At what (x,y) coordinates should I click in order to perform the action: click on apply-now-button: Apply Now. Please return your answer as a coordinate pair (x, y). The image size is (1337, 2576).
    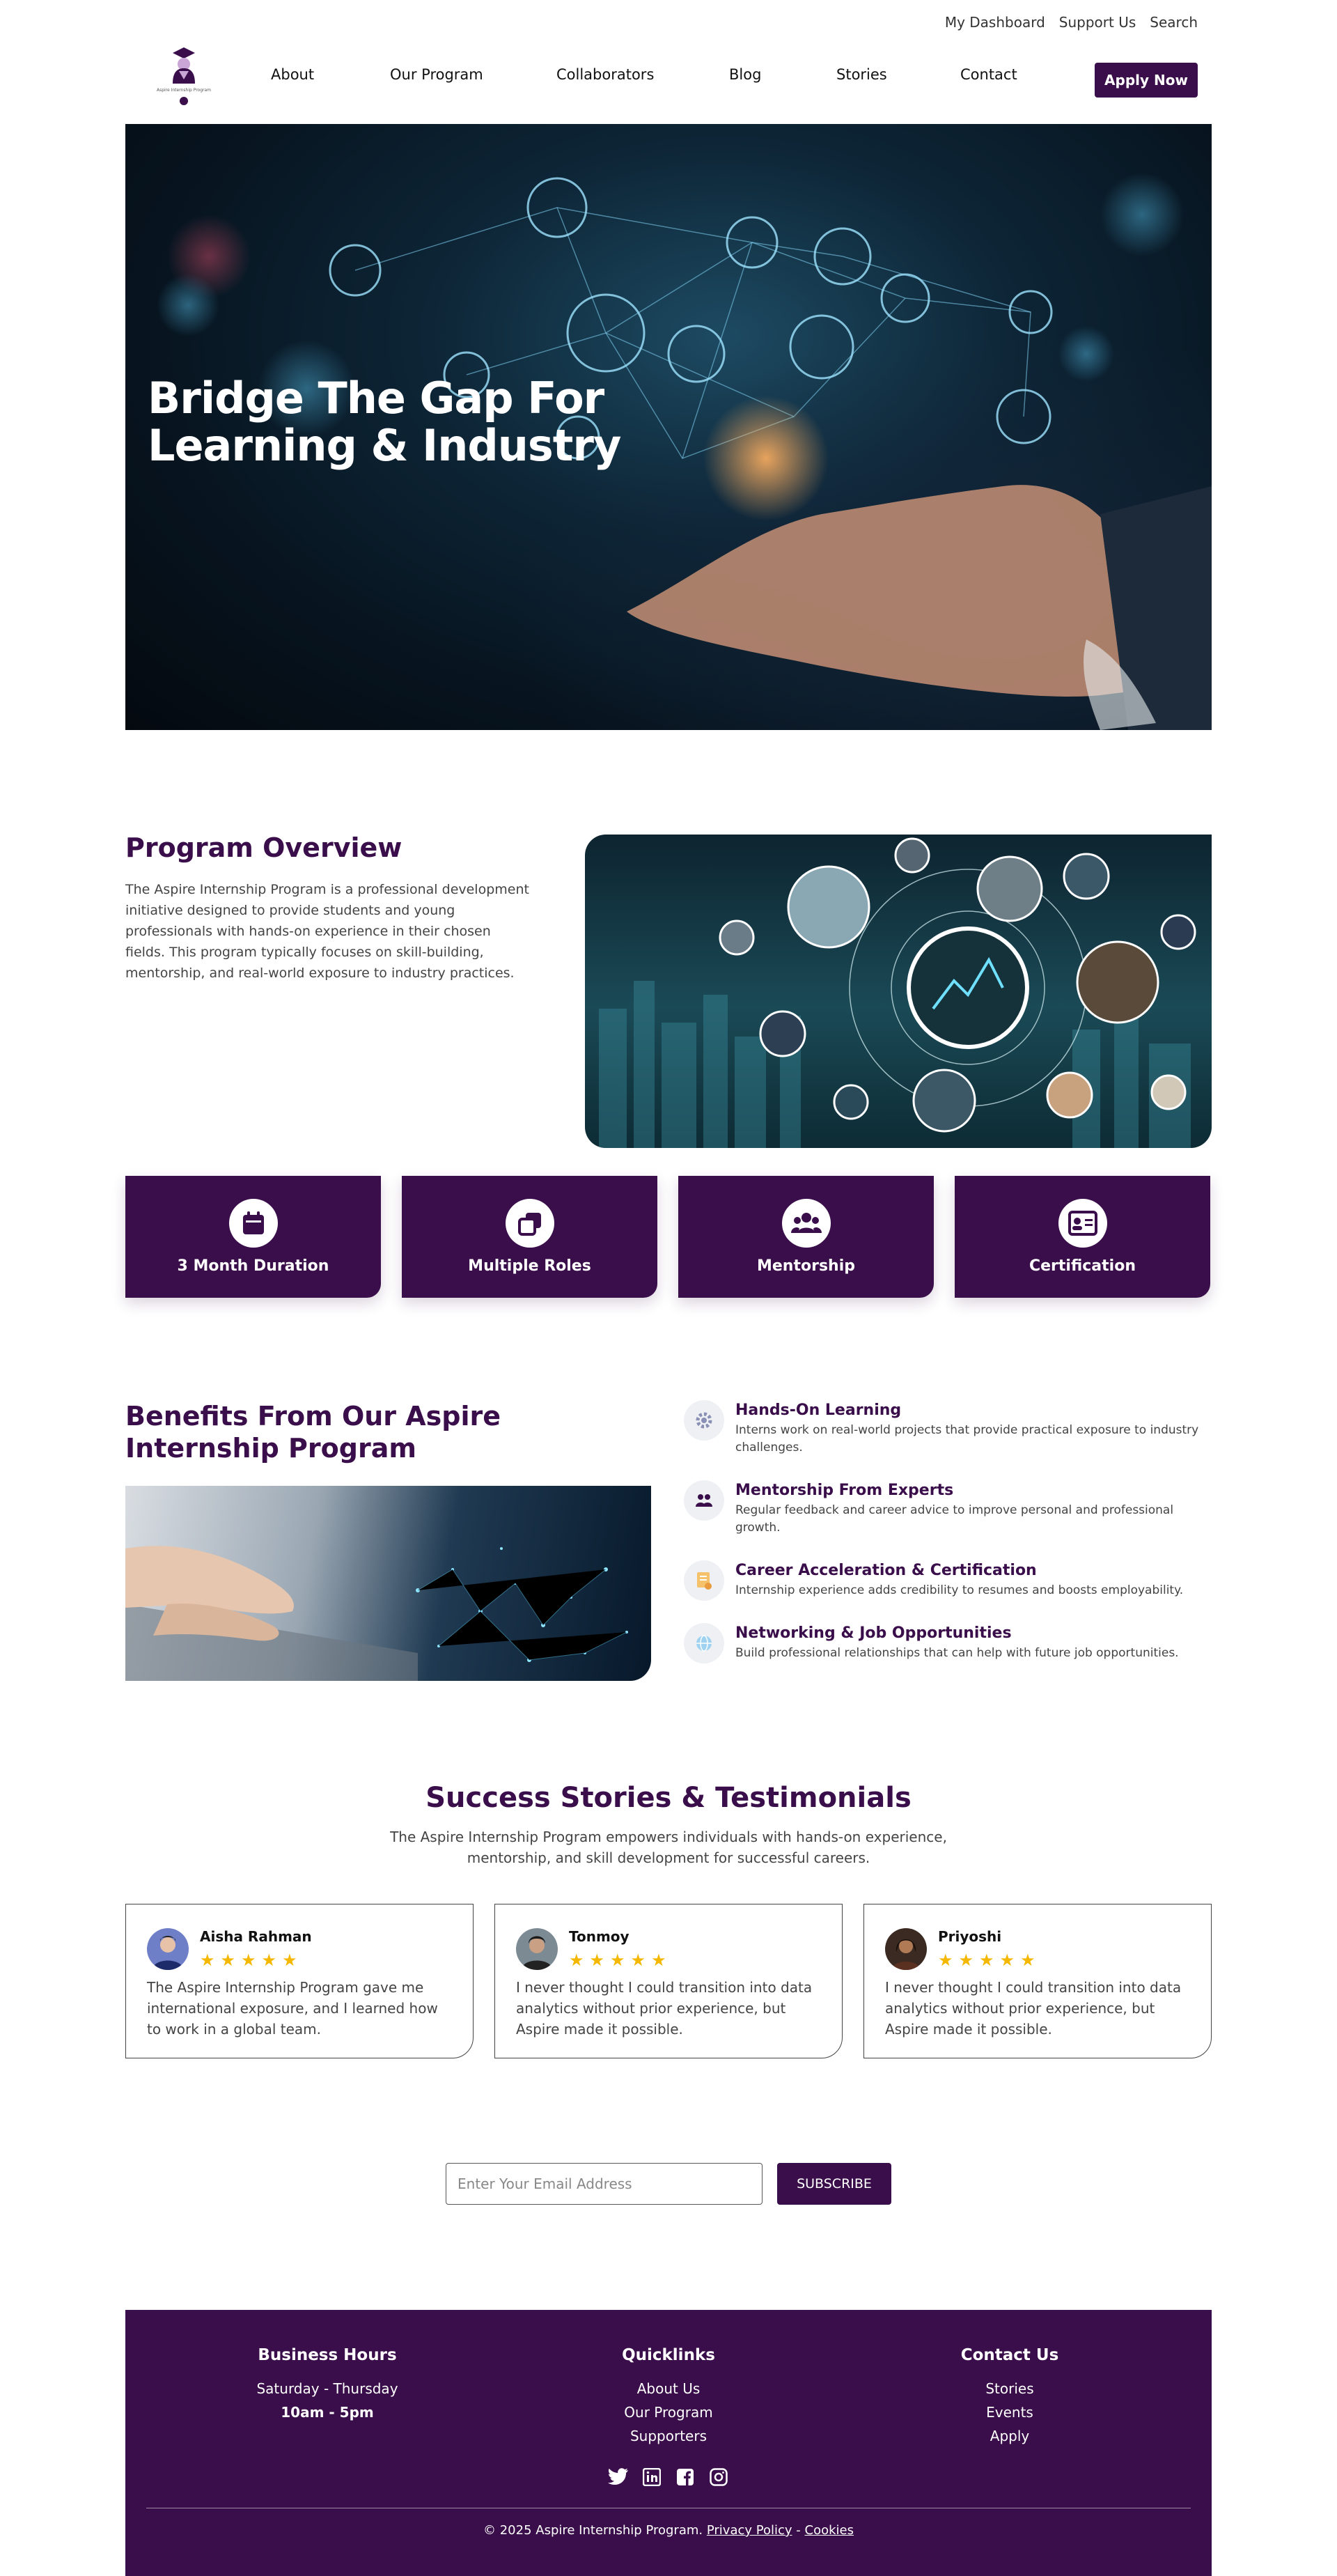
    Looking at the image, I should click on (1146, 80).